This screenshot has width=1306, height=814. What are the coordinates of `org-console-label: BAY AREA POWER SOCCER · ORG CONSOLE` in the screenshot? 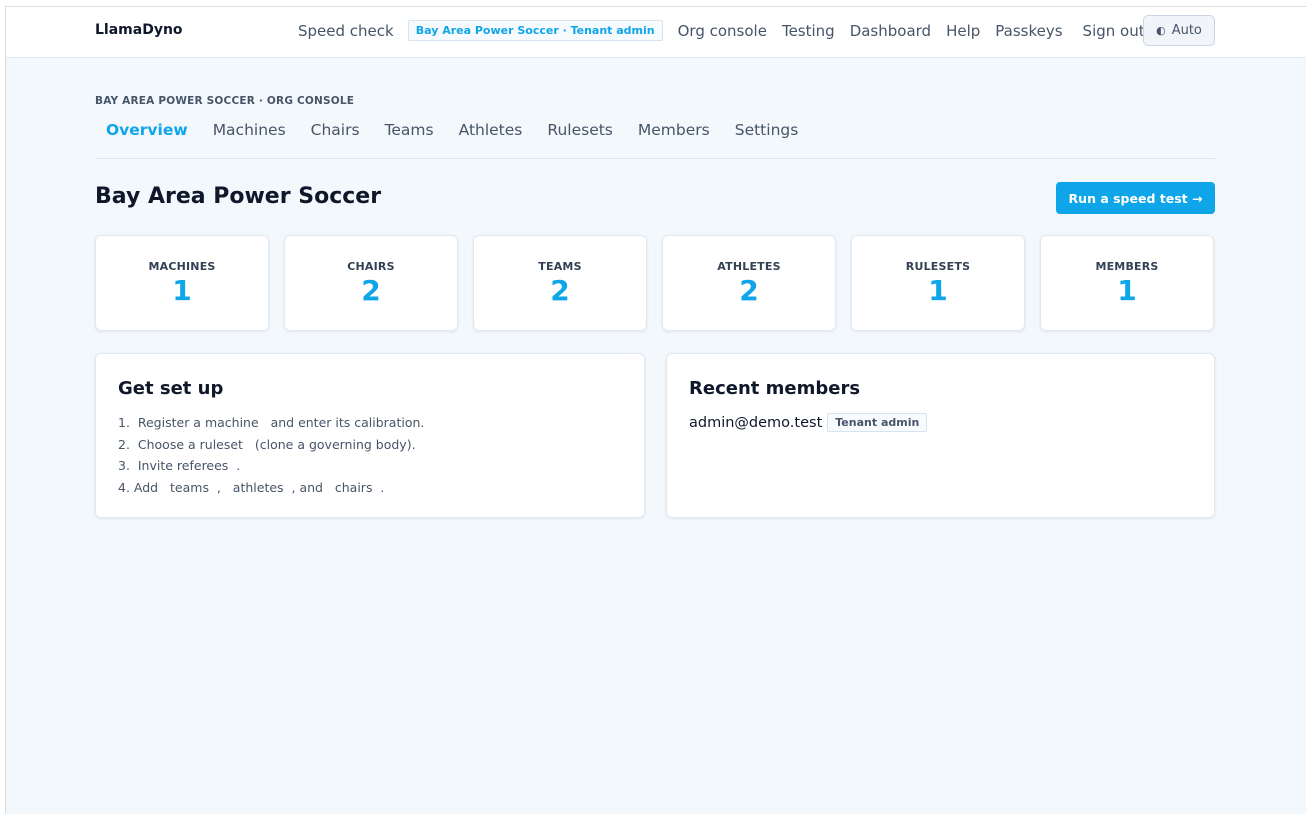 It's located at (225, 101).